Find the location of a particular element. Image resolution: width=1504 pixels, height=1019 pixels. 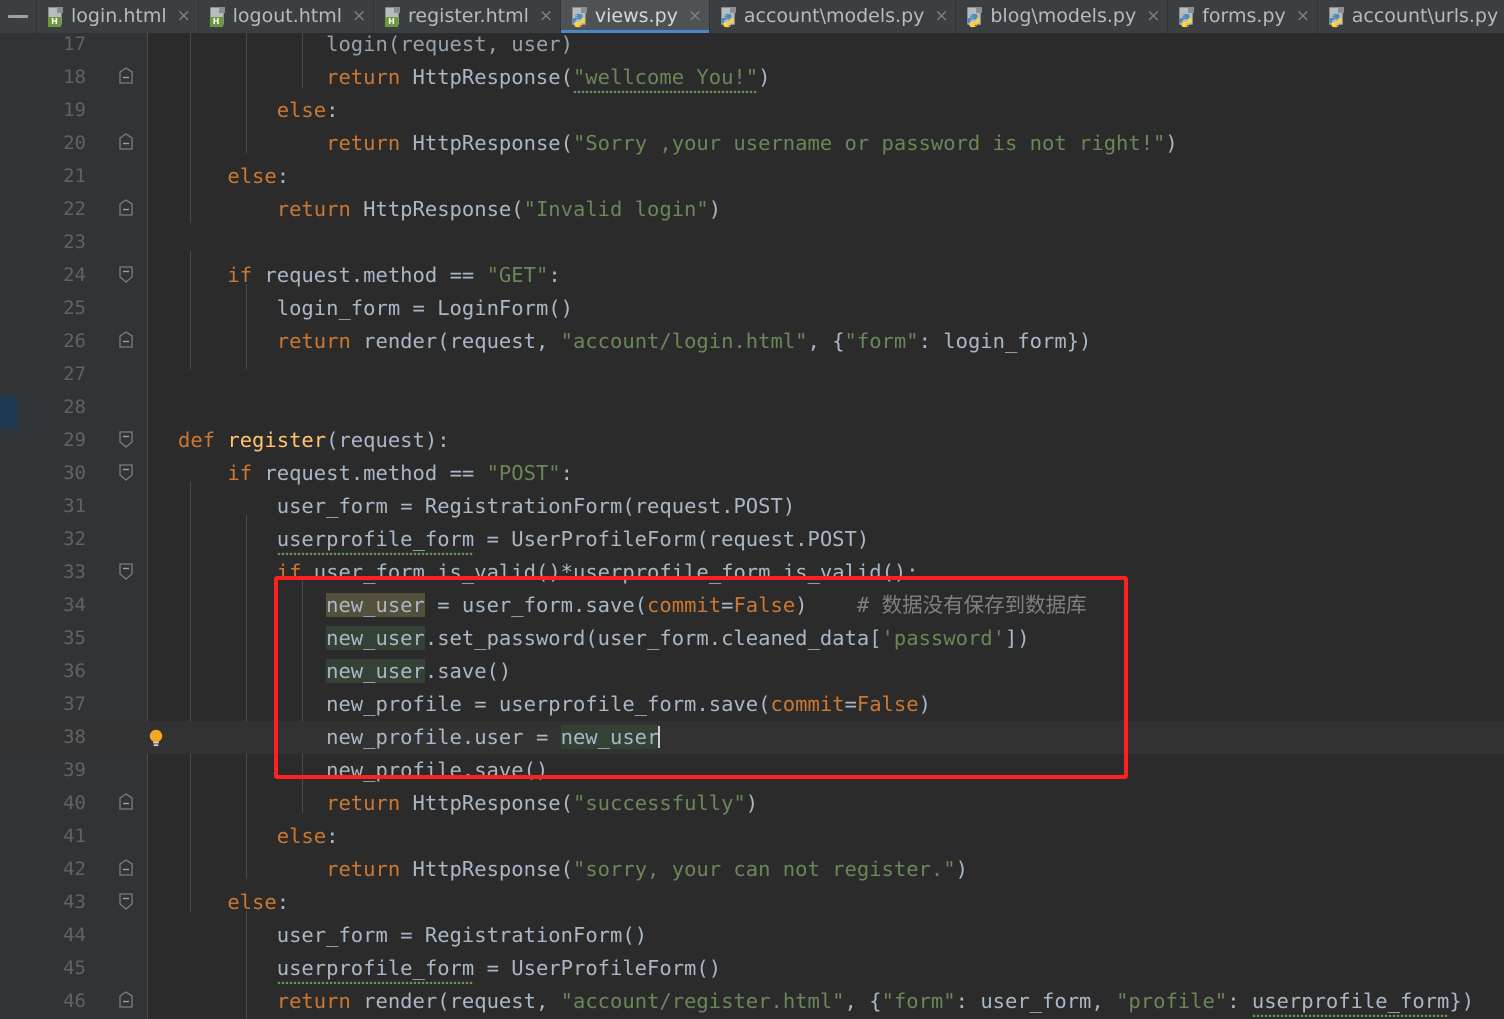

line-number: 33 is located at coordinates (74, 572).